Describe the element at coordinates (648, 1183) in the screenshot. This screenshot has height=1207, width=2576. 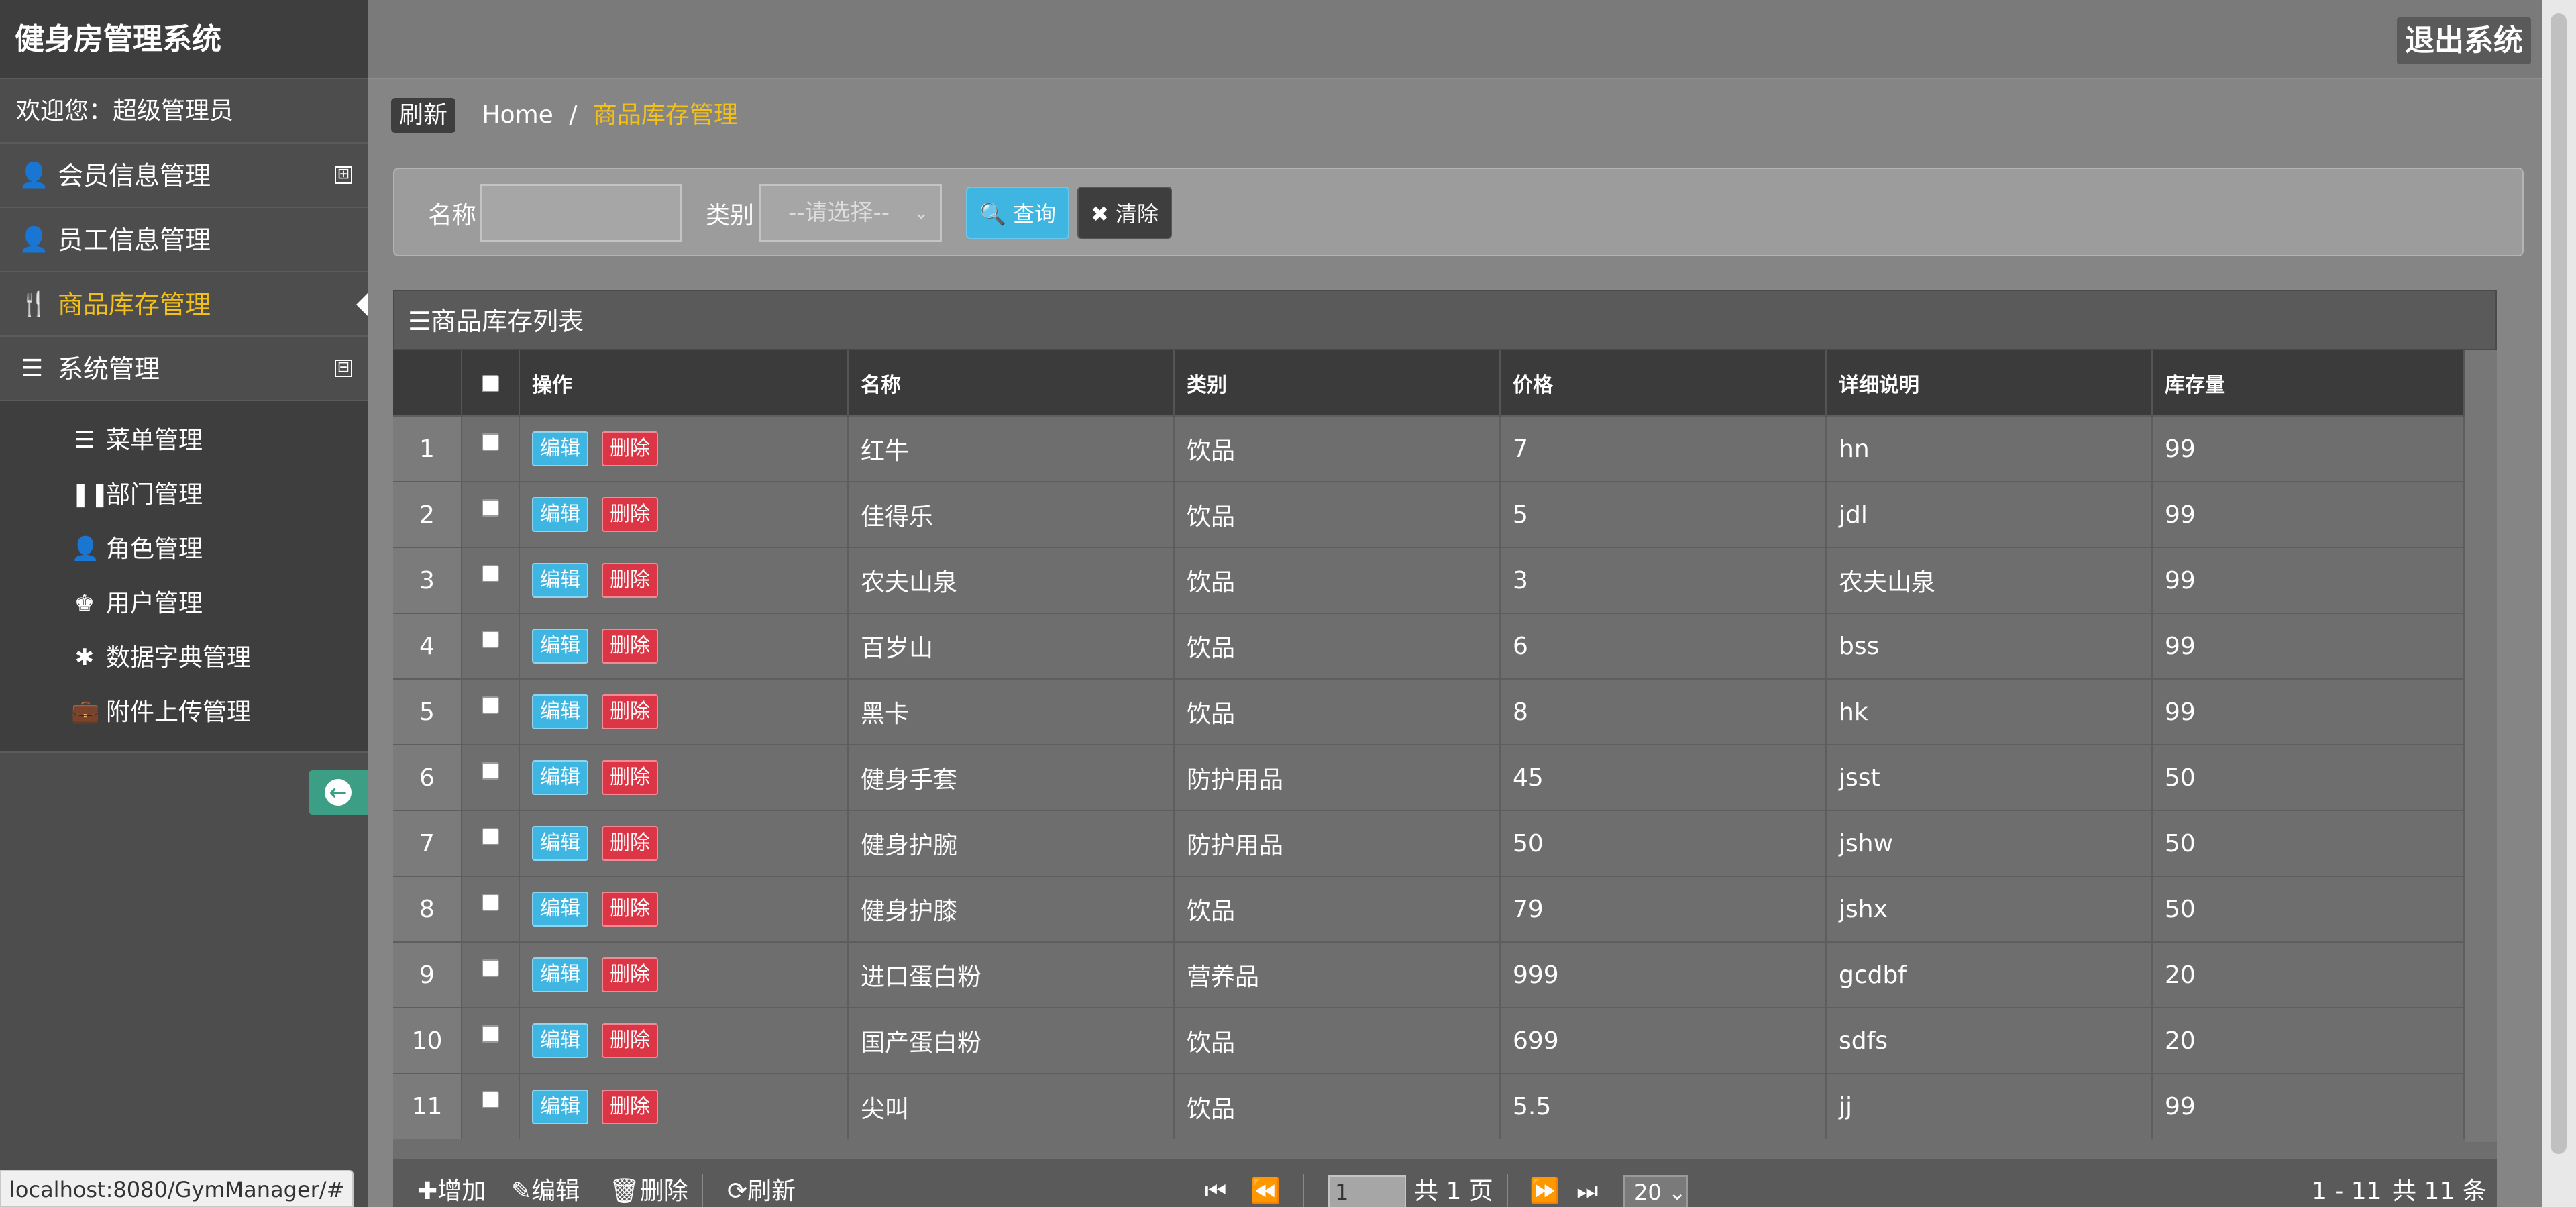
I see `delete-button: 🗑删除` at that location.